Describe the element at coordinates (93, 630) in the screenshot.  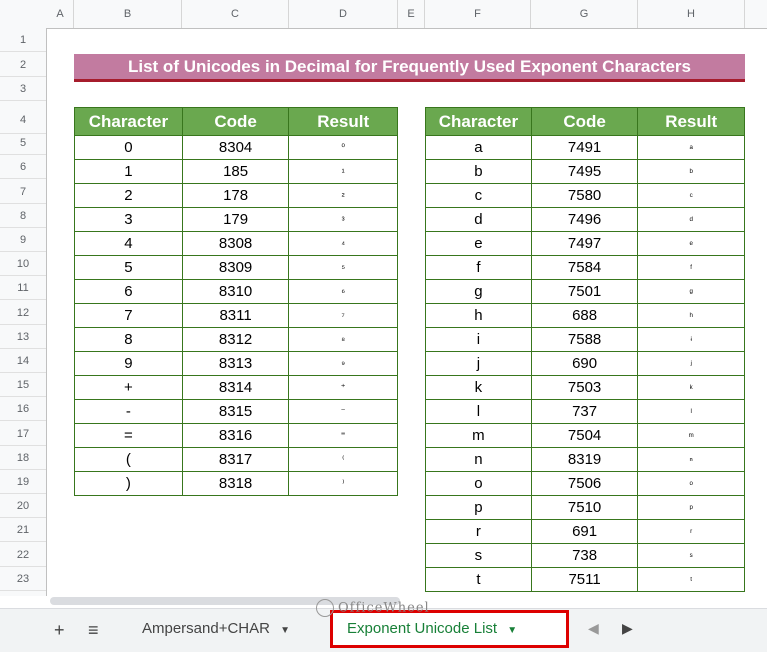
I see `all-sheets-menu-icon: ≡` at that location.